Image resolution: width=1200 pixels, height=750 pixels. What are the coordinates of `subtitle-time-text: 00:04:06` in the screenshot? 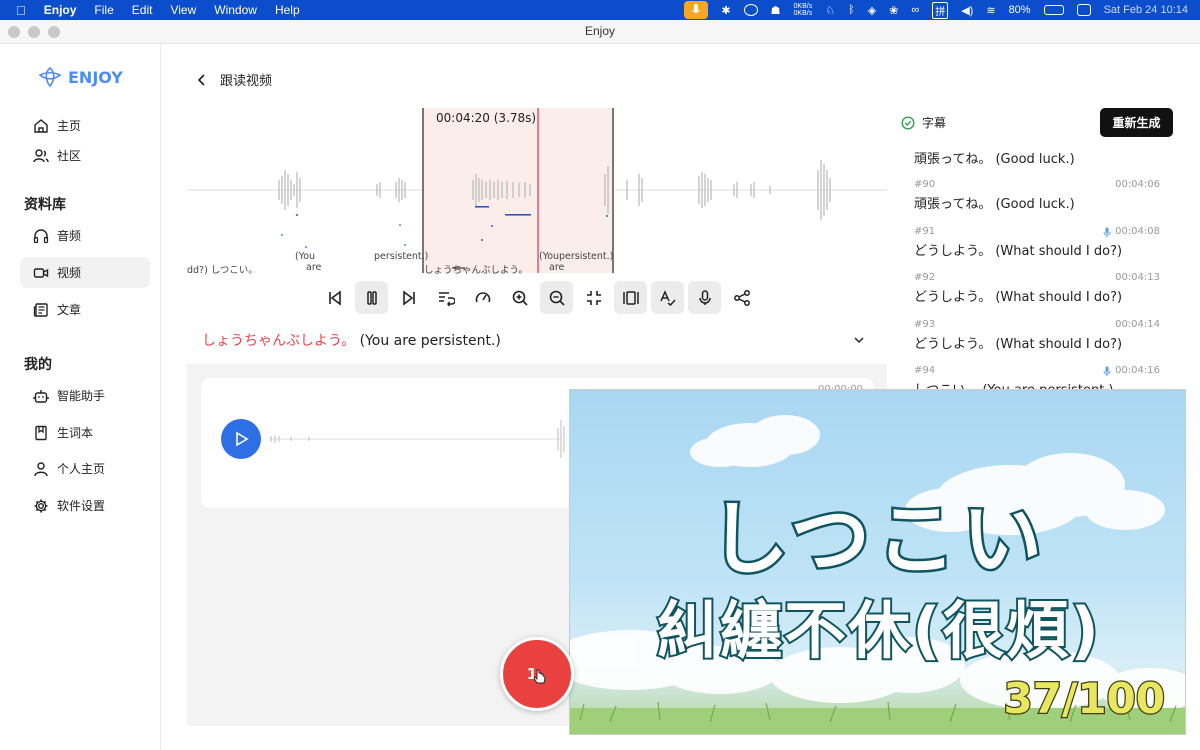 It's located at (1137, 184).